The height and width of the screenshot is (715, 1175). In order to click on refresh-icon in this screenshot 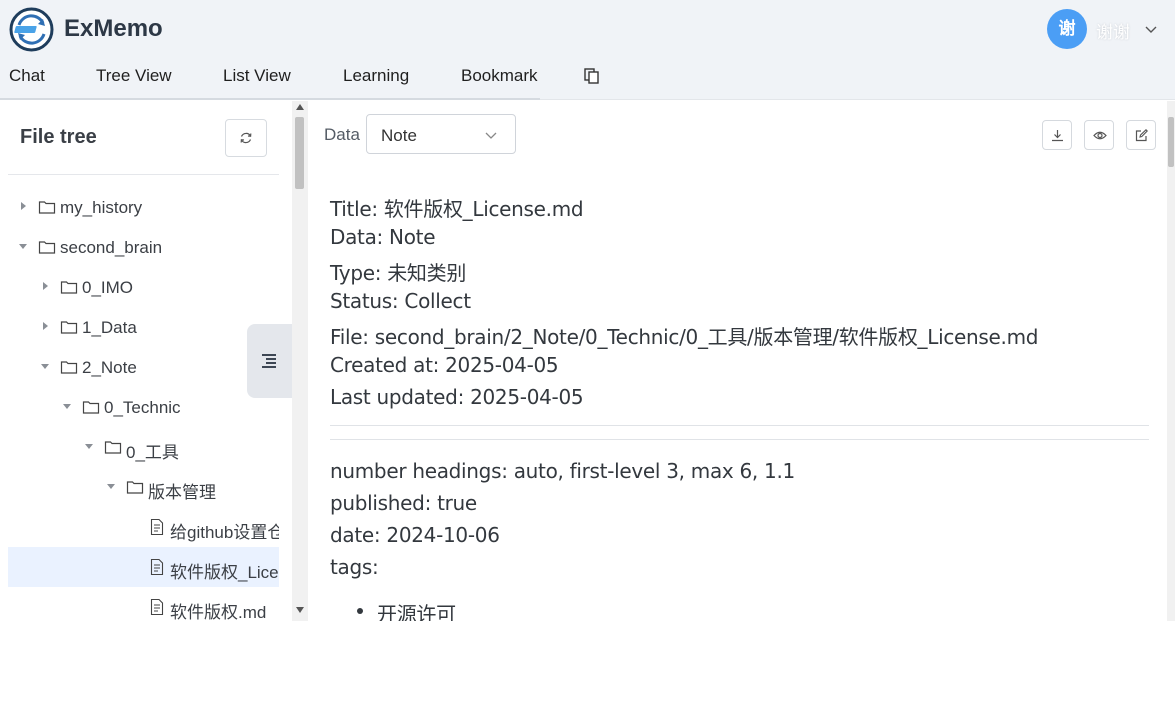, I will do `click(246, 138)`.